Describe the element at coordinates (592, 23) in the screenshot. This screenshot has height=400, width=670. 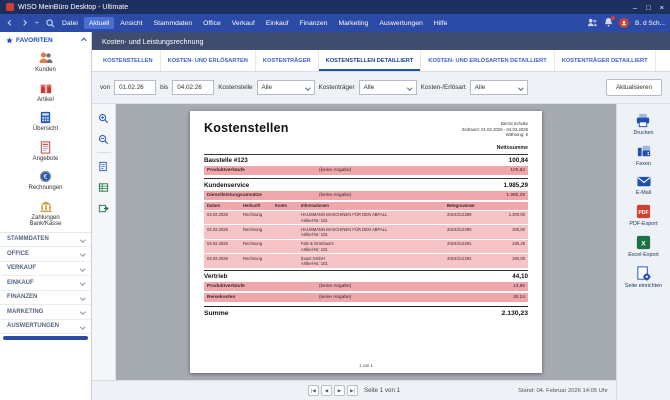
I see `users-icon` at that location.